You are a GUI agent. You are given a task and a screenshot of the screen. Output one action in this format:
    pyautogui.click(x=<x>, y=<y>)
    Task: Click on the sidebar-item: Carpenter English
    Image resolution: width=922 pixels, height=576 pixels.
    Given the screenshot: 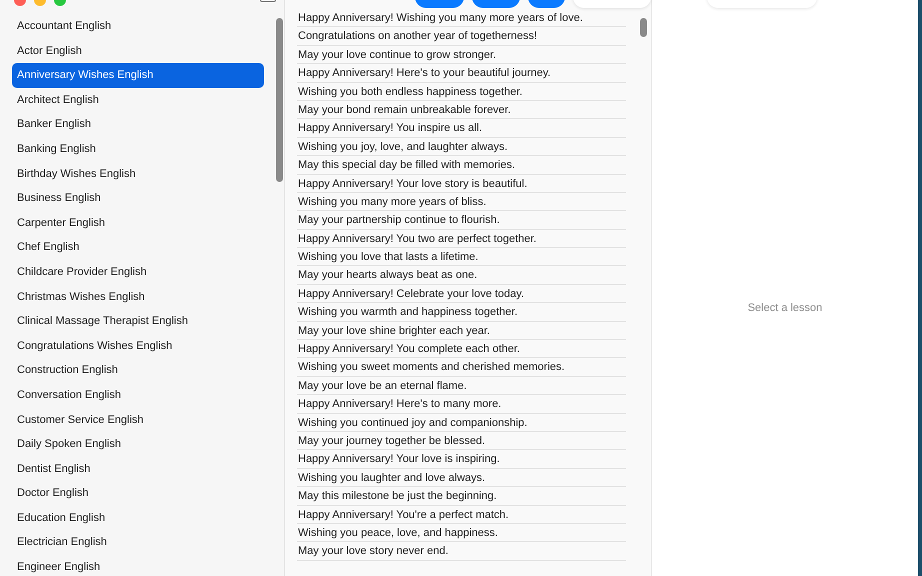 What is the action you would take?
    pyautogui.click(x=138, y=223)
    